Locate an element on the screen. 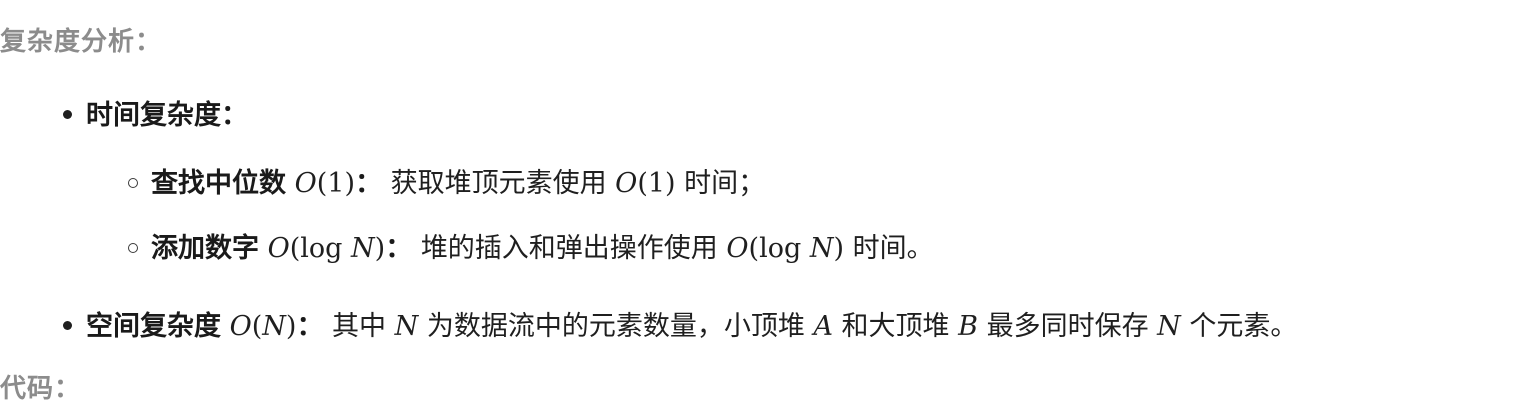  add-num-item: 添加数字 O(log N)： 堆的插入和弹出操作使用 O(log N) 时间。 is located at coordinates (531, 249).